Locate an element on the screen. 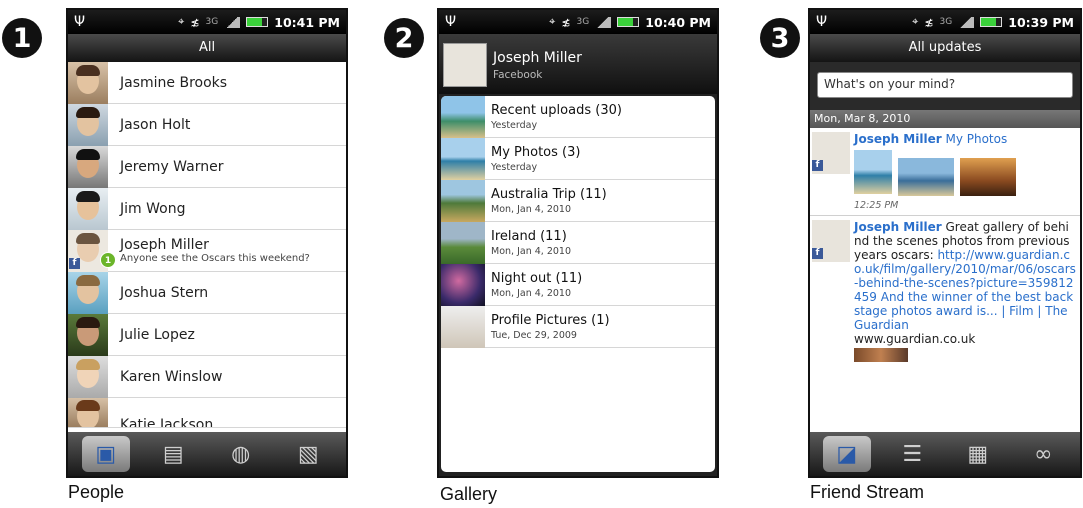 The image size is (1083, 508). album-link: My Photos is located at coordinates (976, 139).